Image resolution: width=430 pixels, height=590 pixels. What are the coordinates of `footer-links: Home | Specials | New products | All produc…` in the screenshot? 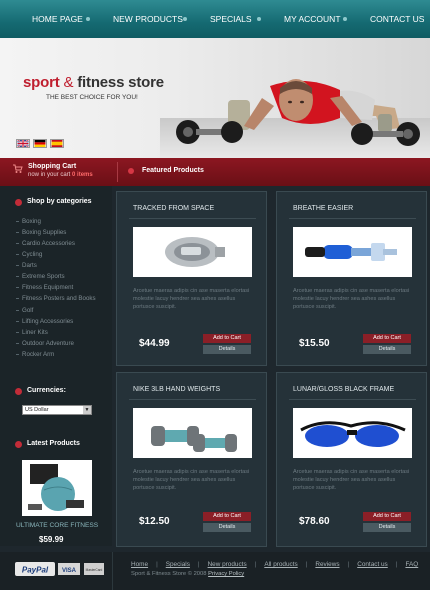 It's located at (275, 564).